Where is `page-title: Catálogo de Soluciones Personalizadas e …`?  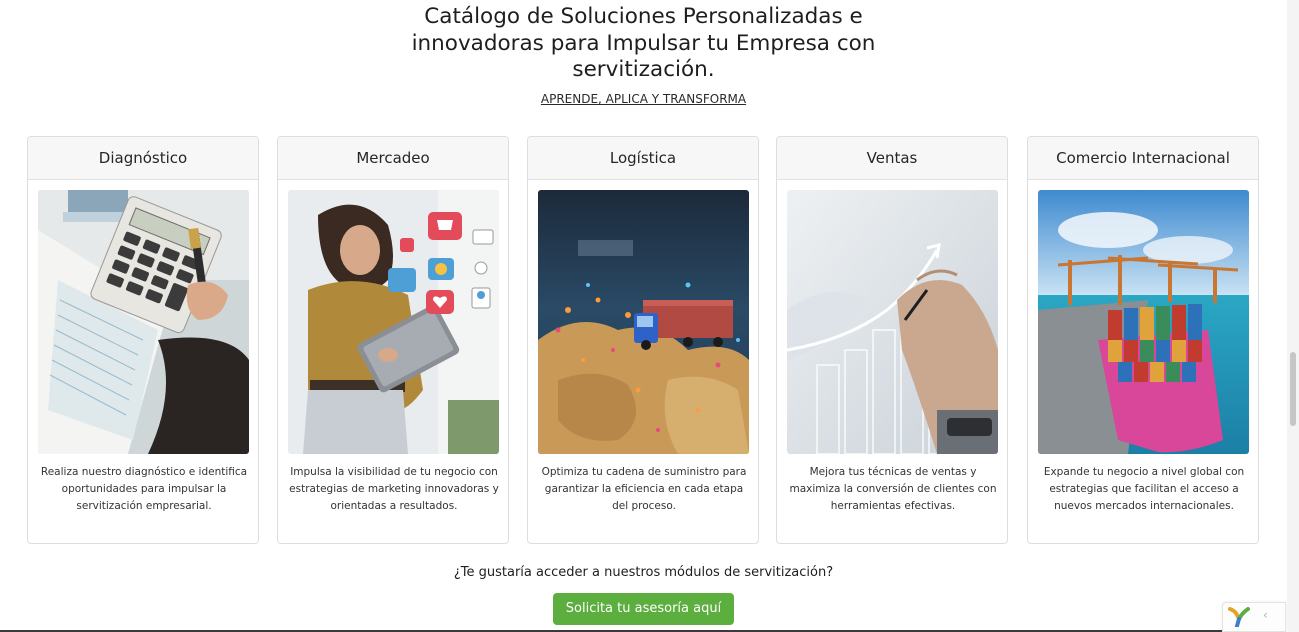 page-title: Catálogo de Soluciones Personalizadas e … is located at coordinates (643, 44).